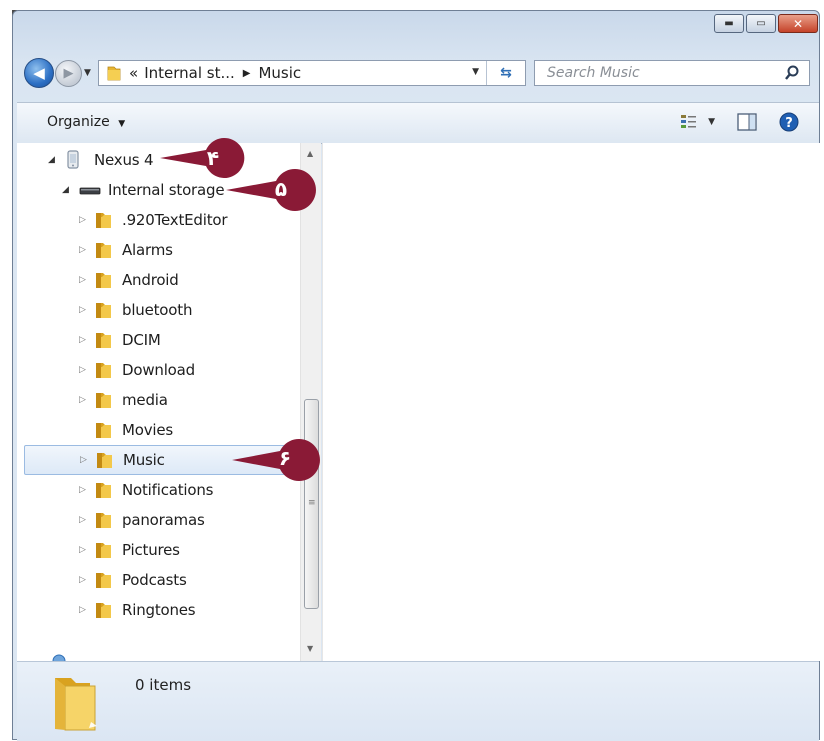 This screenshot has height=741, width=824. I want to click on tree-item-label: media, so click(145, 400).